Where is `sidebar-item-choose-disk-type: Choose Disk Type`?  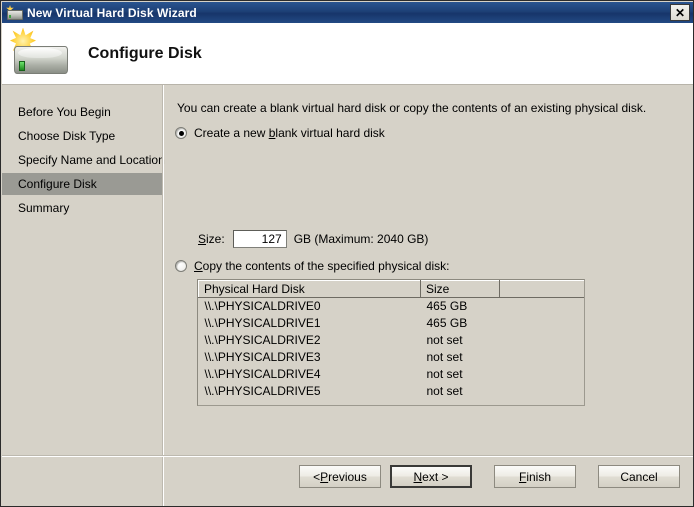 sidebar-item-choose-disk-type: Choose Disk Type is located at coordinates (82, 136).